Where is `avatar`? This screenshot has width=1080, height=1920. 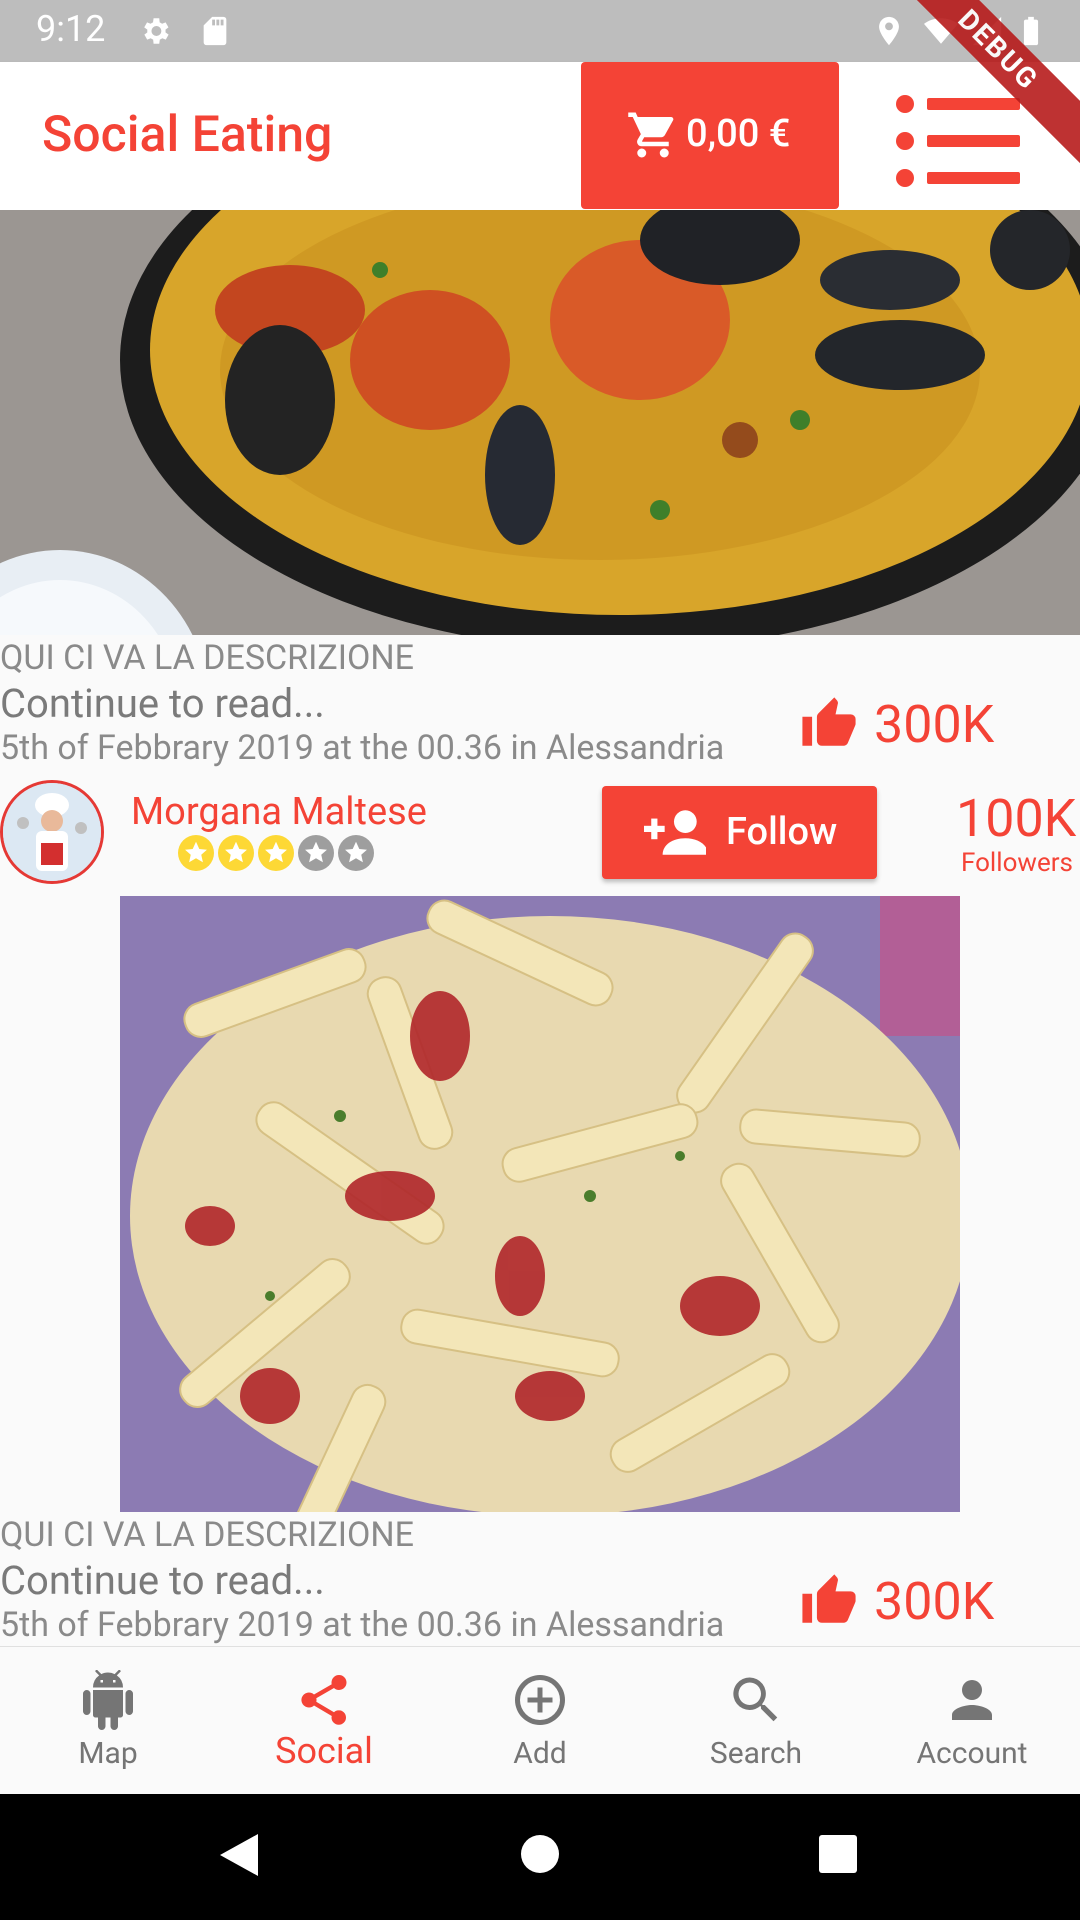 avatar is located at coordinates (52, 832).